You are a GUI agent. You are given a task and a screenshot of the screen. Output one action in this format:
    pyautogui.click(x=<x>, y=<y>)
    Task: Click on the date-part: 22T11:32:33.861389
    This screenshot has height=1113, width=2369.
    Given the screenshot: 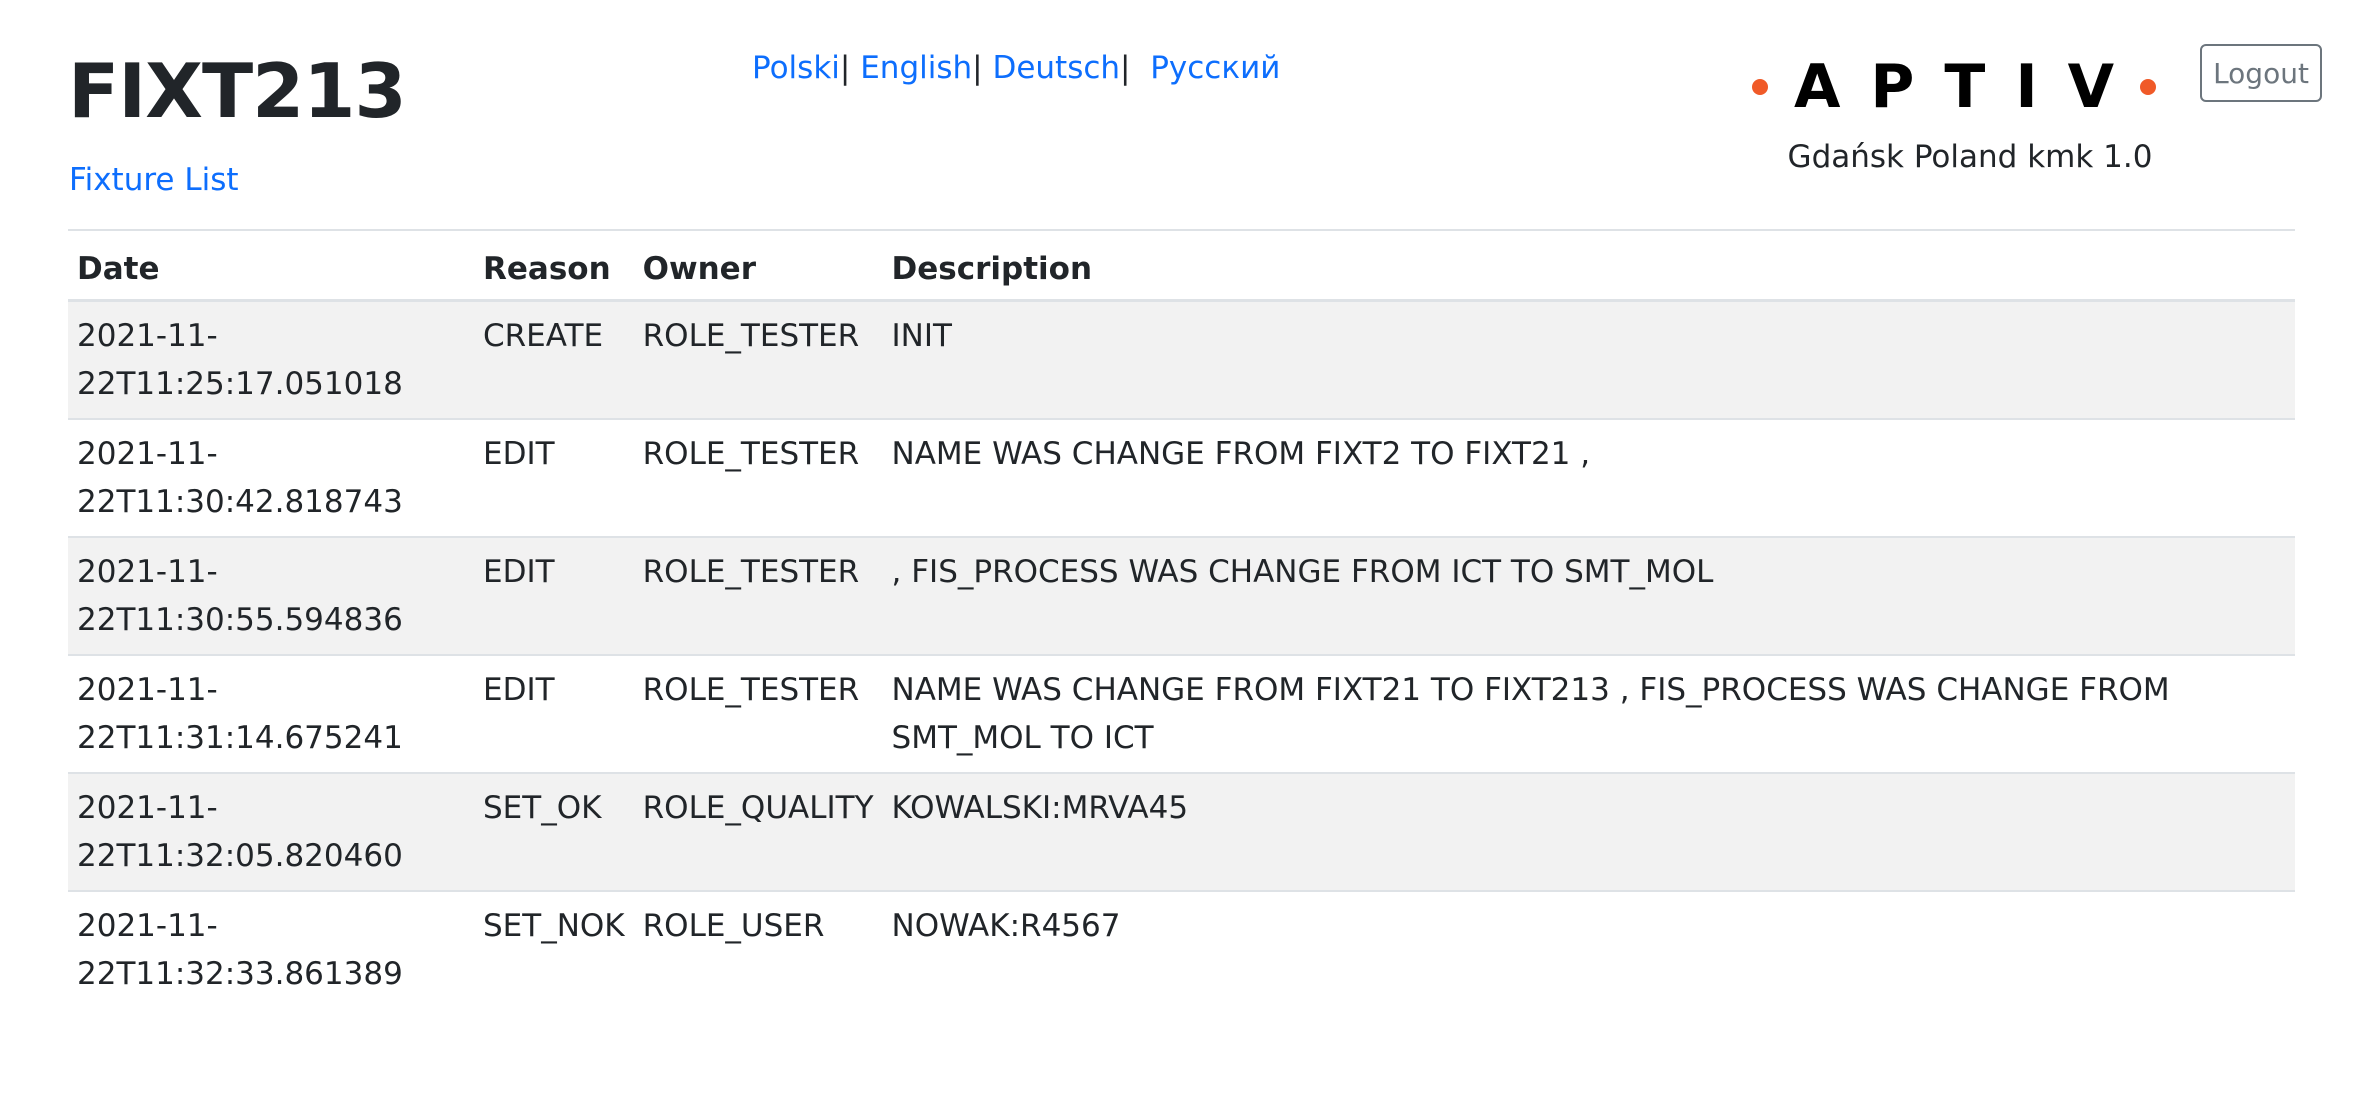 What is the action you would take?
    pyautogui.click(x=240, y=974)
    